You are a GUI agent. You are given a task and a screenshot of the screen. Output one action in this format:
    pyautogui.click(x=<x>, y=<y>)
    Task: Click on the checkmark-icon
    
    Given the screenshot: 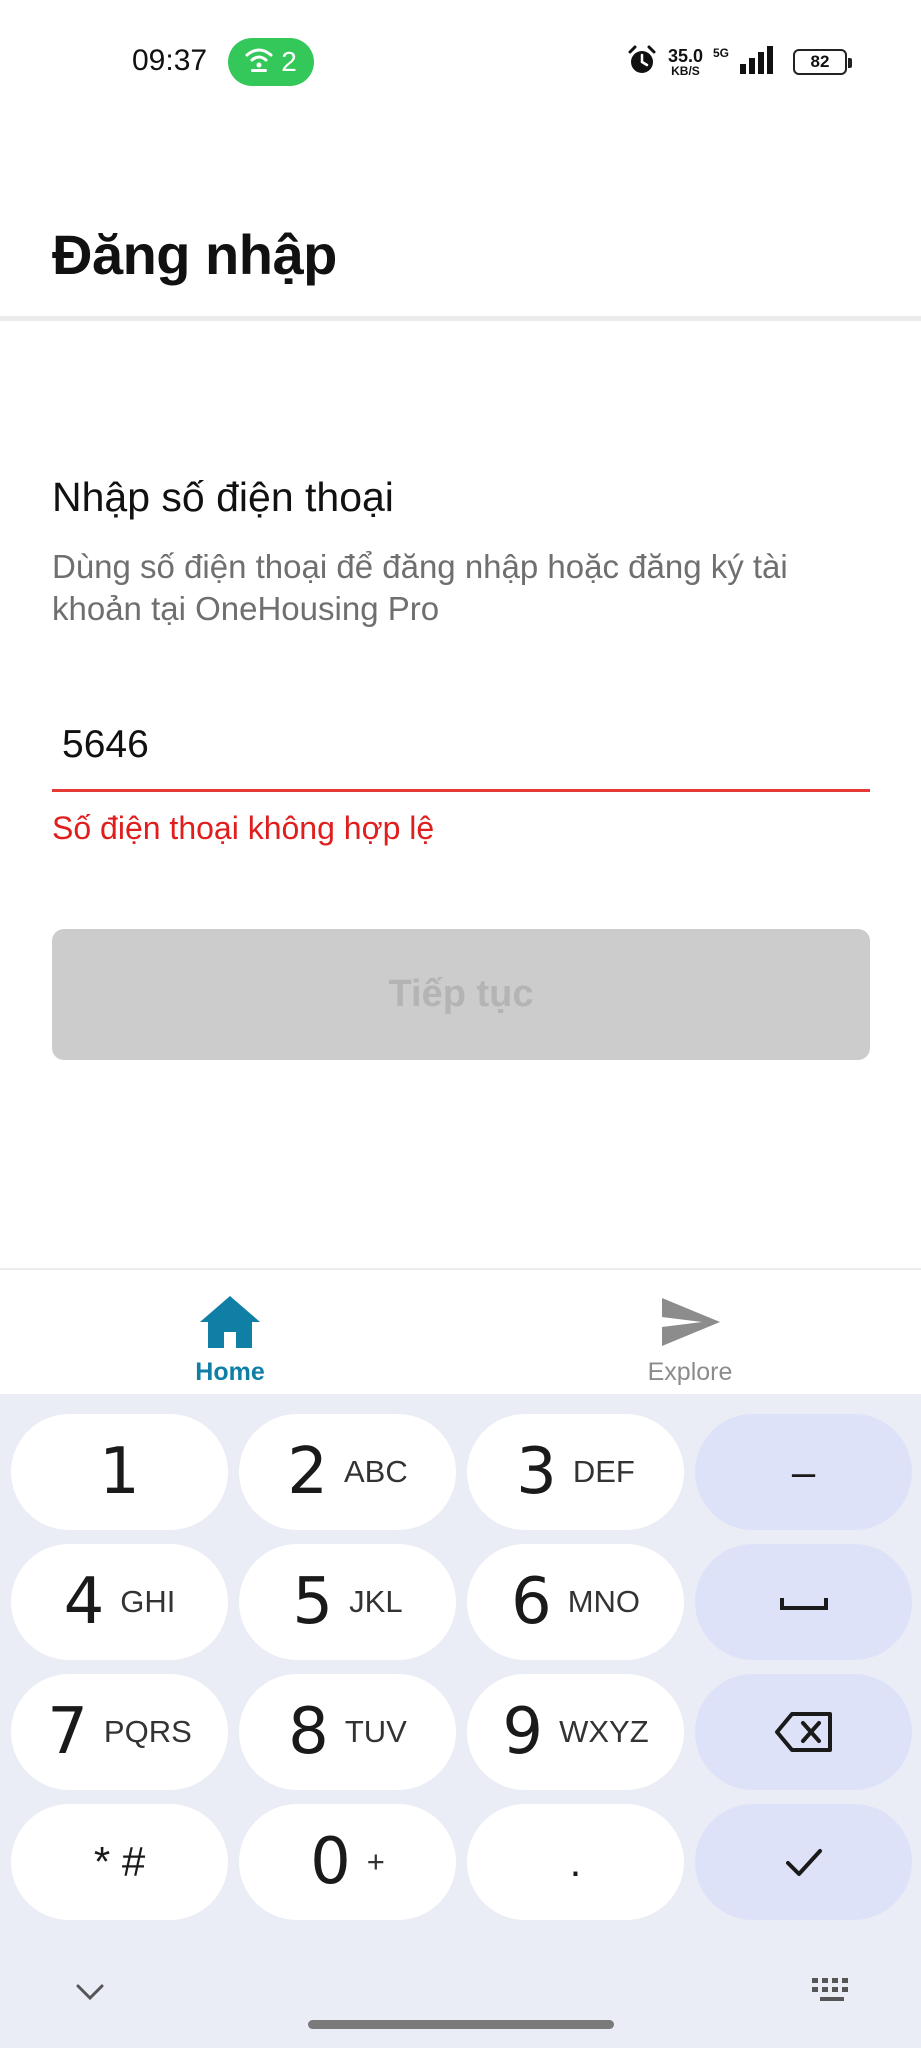 What is the action you would take?
    pyautogui.click(x=803, y=1862)
    